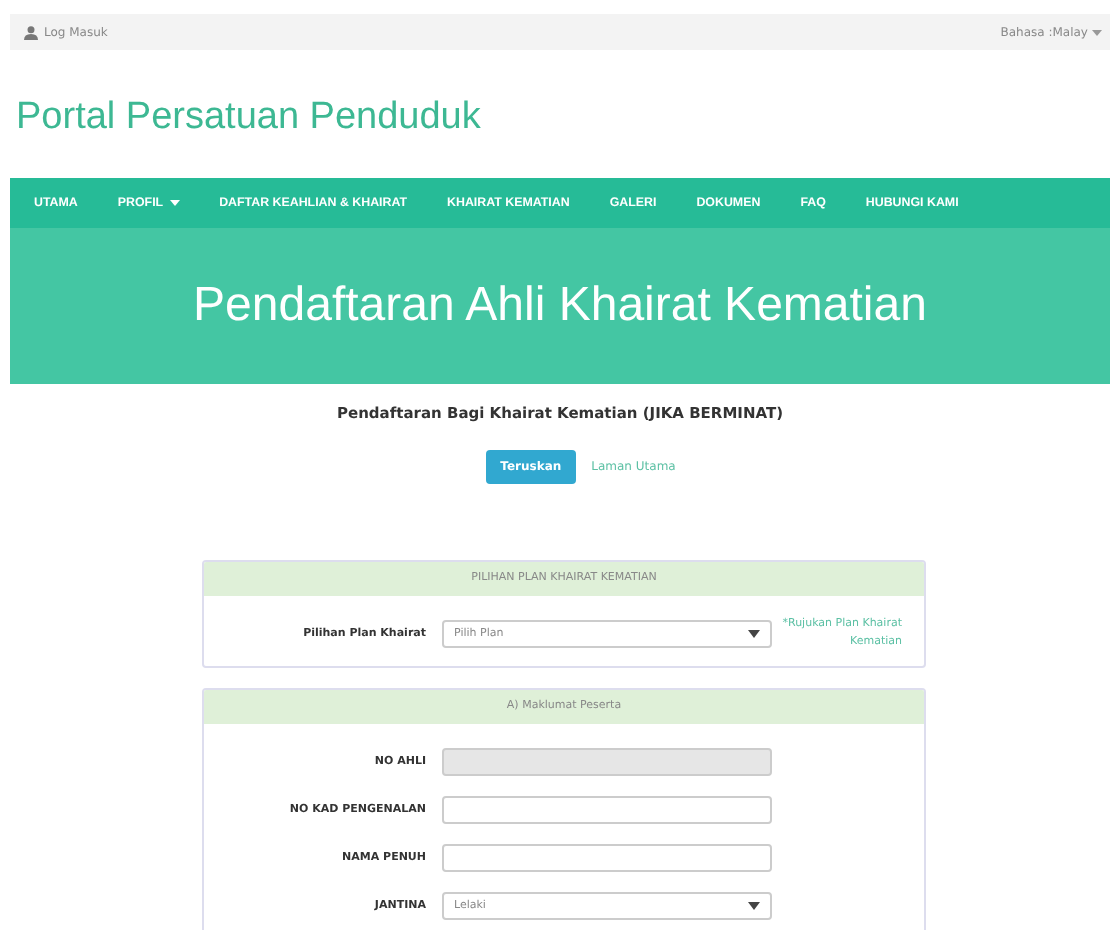 This screenshot has height=930, width=1110. Describe the element at coordinates (560, 306) in the screenshot. I see `hero-title: Pendaftaran Ahli Khairat Kematian` at that location.